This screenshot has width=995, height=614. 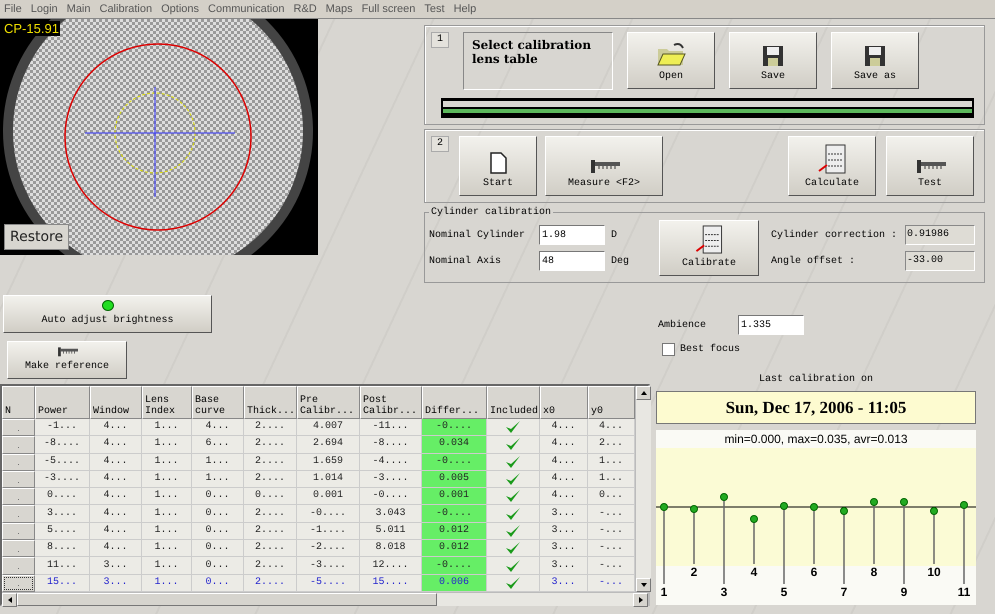 What do you see at coordinates (832, 159) in the screenshot?
I see `calculator-icon` at bounding box center [832, 159].